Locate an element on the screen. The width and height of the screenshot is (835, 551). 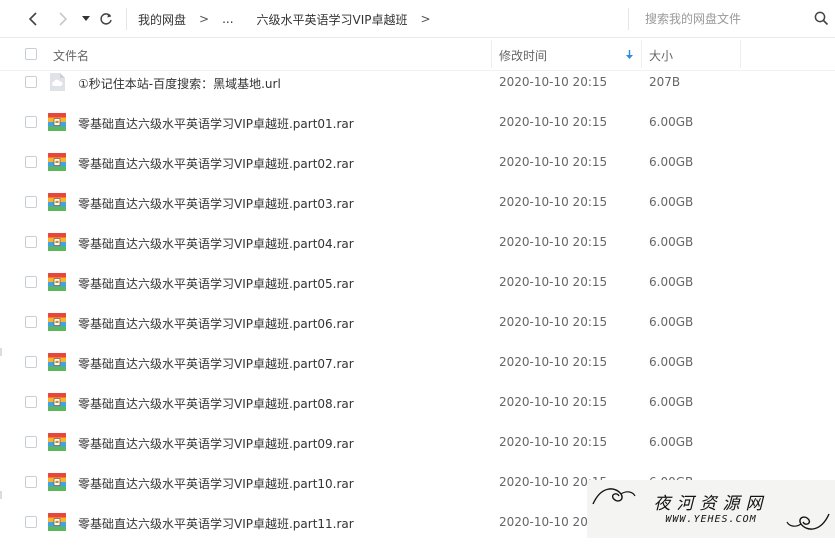
breadcrumb-root: 我的网盘 is located at coordinates (162, 19).